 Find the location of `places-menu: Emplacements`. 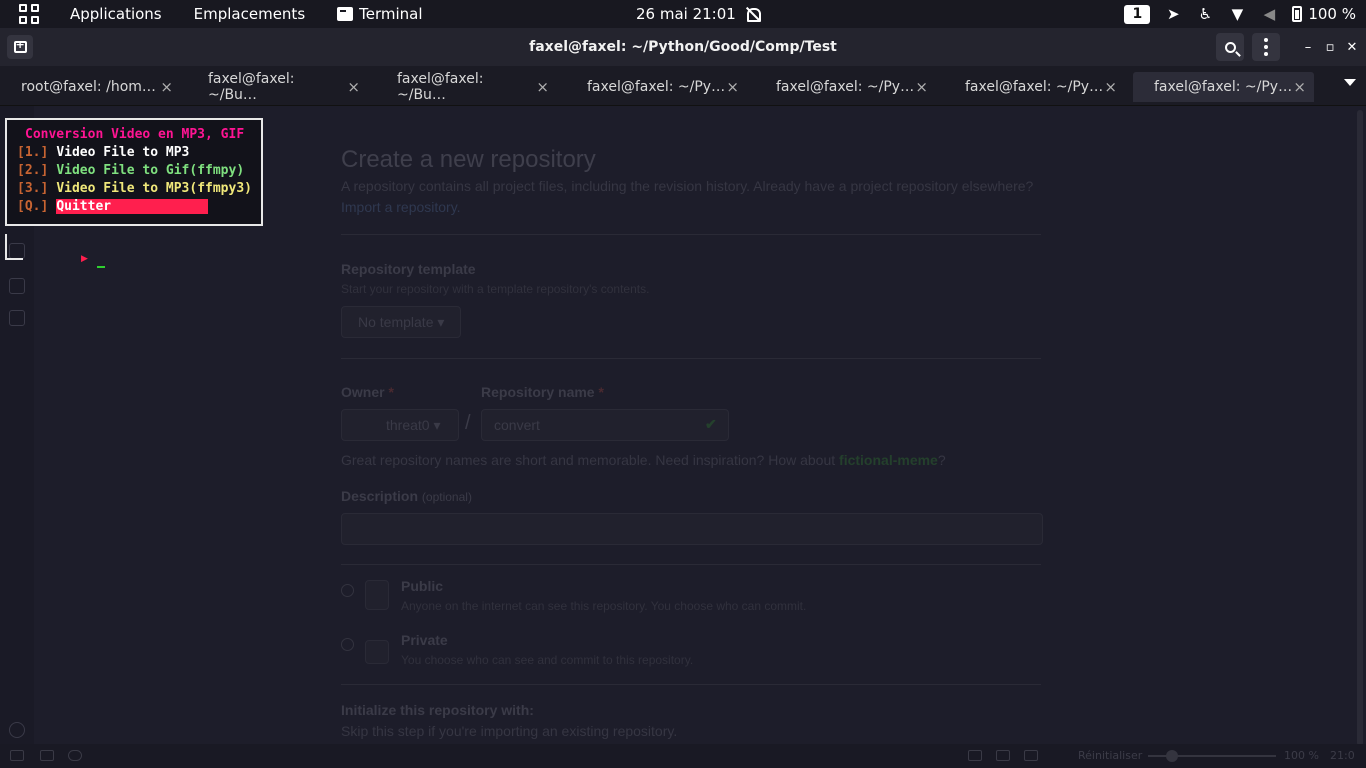

places-menu: Emplacements is located at coordinates (250, 14).